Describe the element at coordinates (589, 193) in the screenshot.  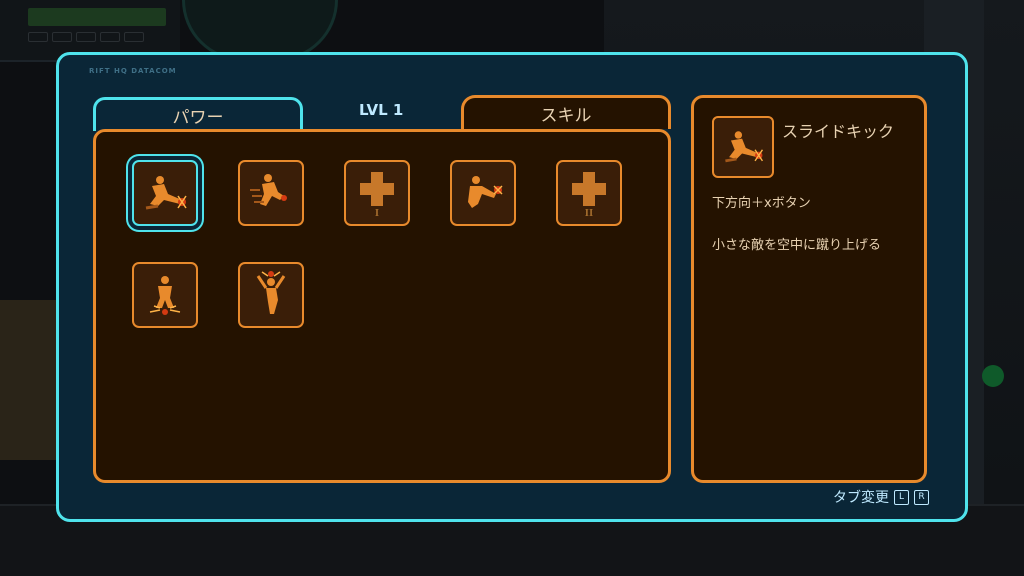
I see `skill-slot: II` at that location.